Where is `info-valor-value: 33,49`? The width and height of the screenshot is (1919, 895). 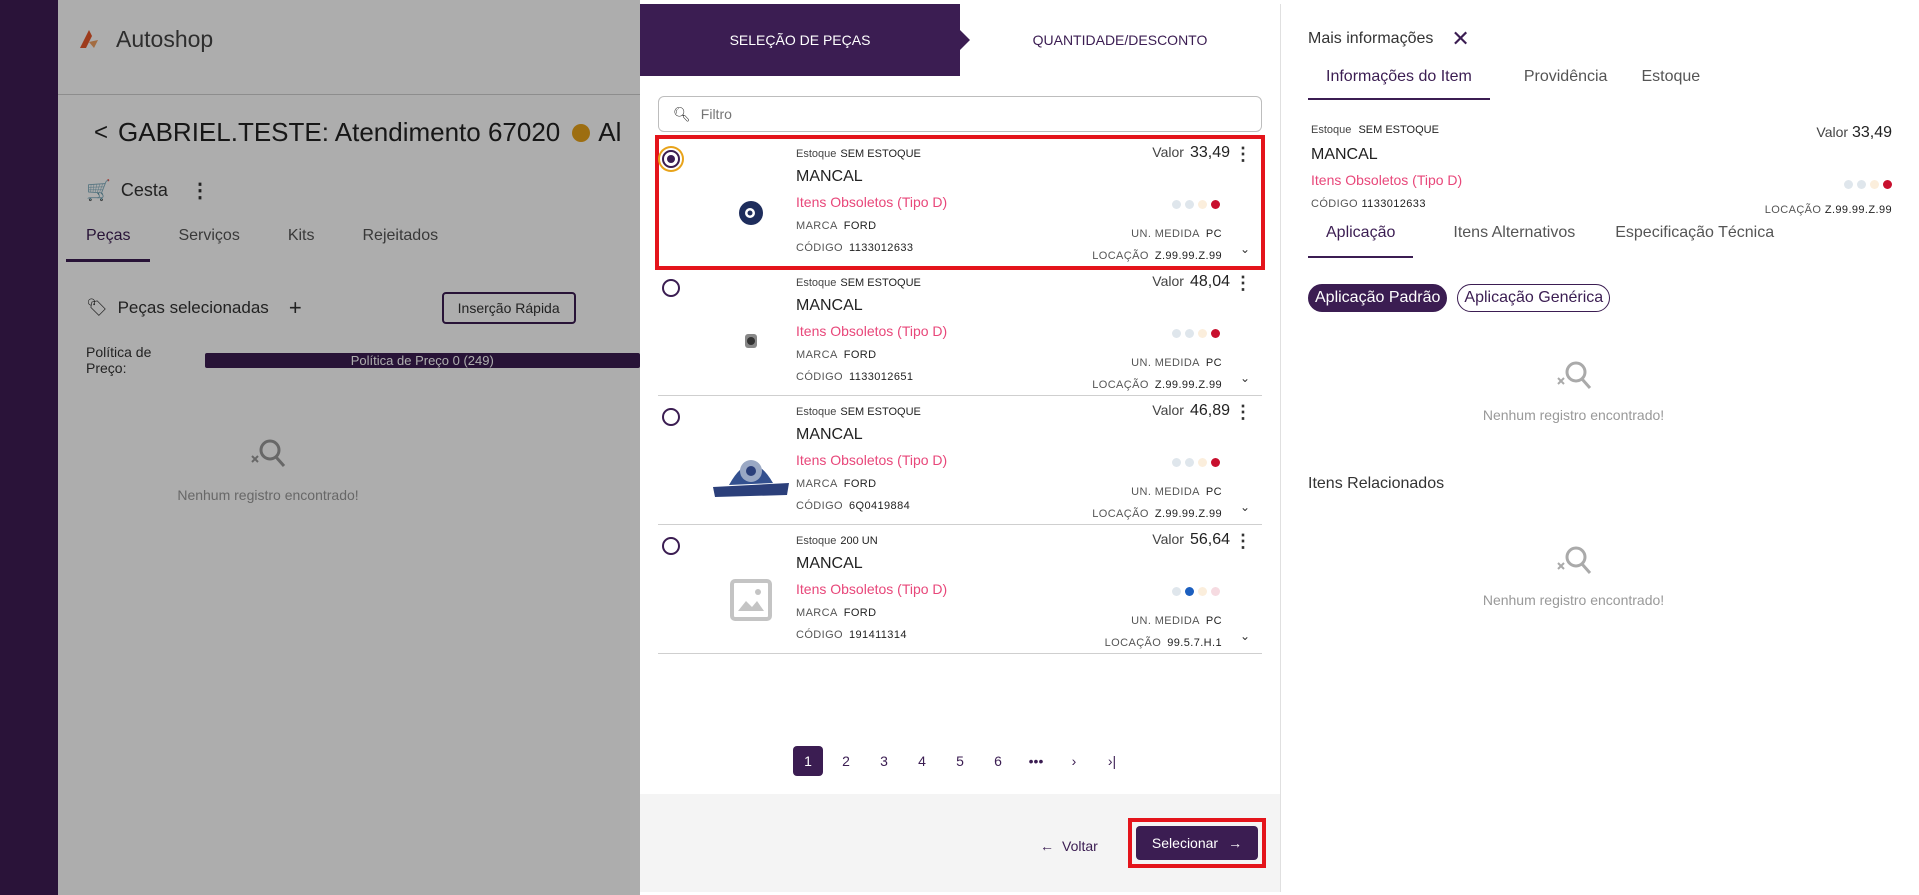
info-valor-value: 33,49 is located at coordinates (1871, 132).